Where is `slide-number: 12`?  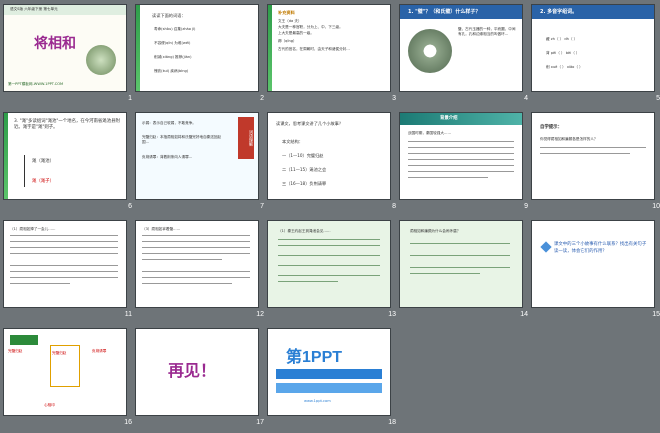
slide-number: 12 is located at coordinates (260, 314).